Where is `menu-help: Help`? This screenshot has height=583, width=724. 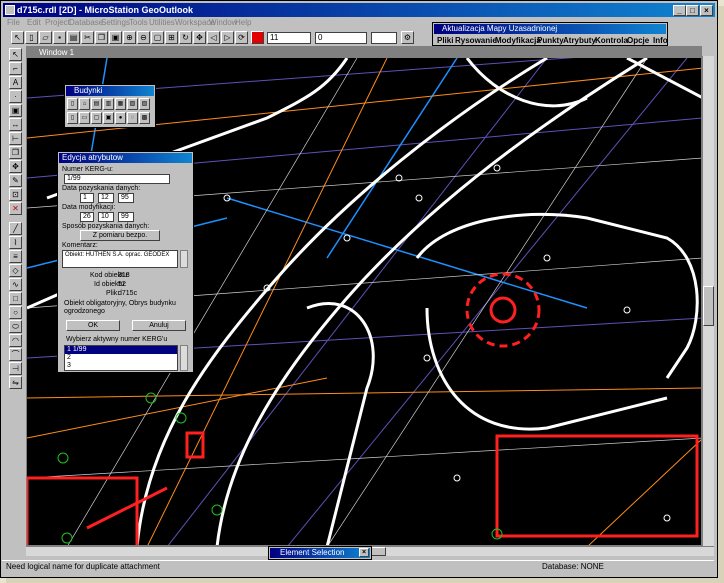
menu-help: Help is located at coordinates (243, 22).